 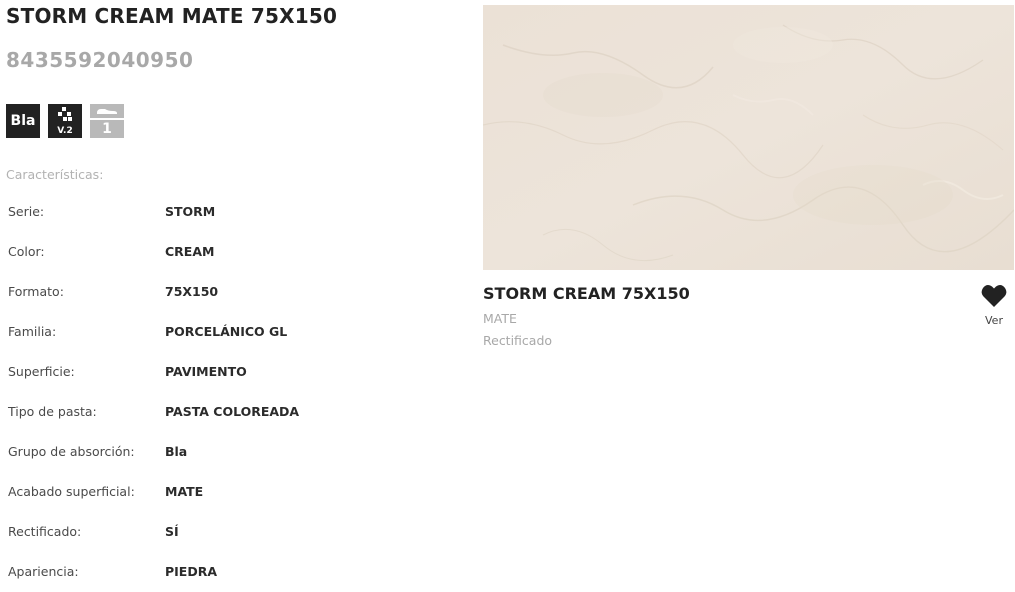 I want to click on spec-value: PAVIMENTO, so click(x=206, y=371).